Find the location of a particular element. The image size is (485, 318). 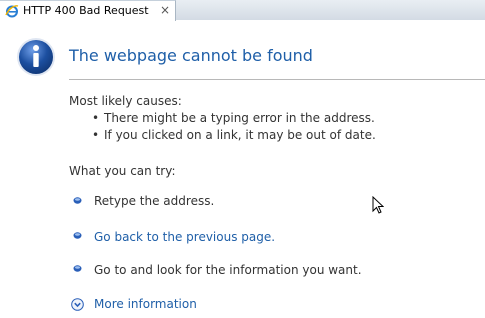

causes-heading: Most likely causes: is located at coordinates (125, 101).